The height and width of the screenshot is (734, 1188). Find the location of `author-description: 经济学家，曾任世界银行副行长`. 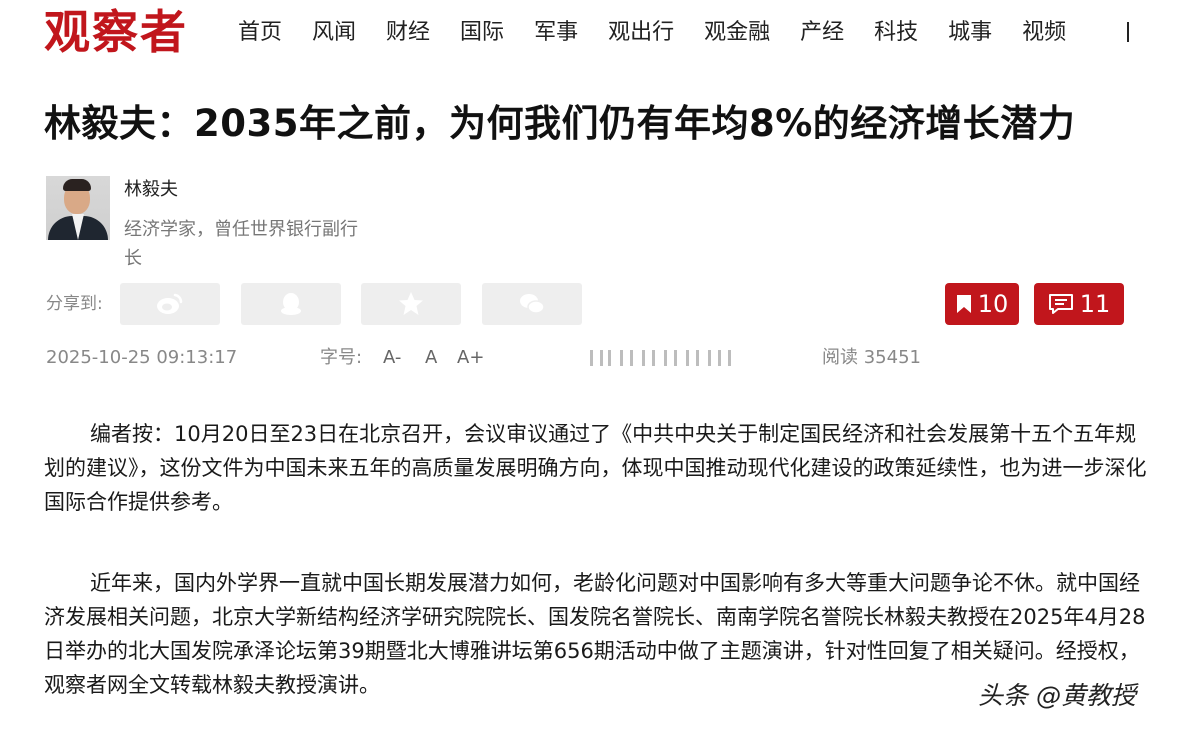

author-description: 经济学家，曾任世界银行副行长 is located at coordinates (241, 244).